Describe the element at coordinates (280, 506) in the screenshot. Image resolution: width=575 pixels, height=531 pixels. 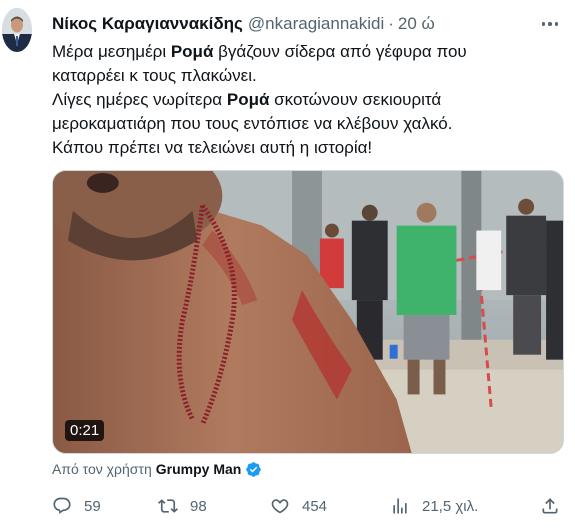
I see `heart-icon` at that location.